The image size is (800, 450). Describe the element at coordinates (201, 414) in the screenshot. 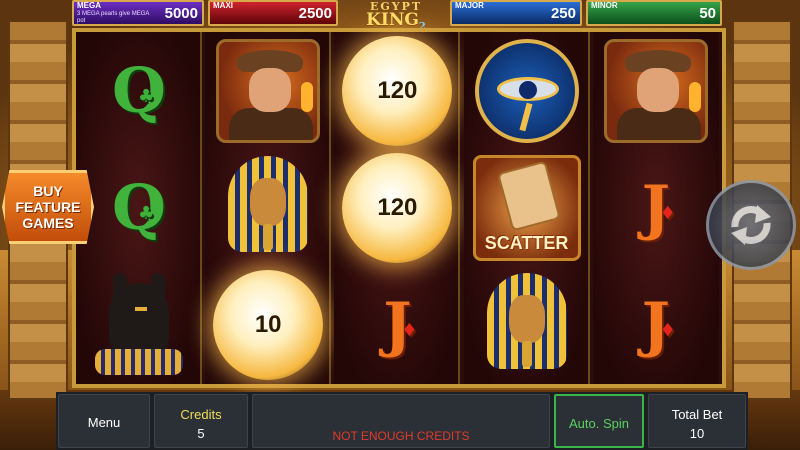

I see `credits-label: Credits` at that location.